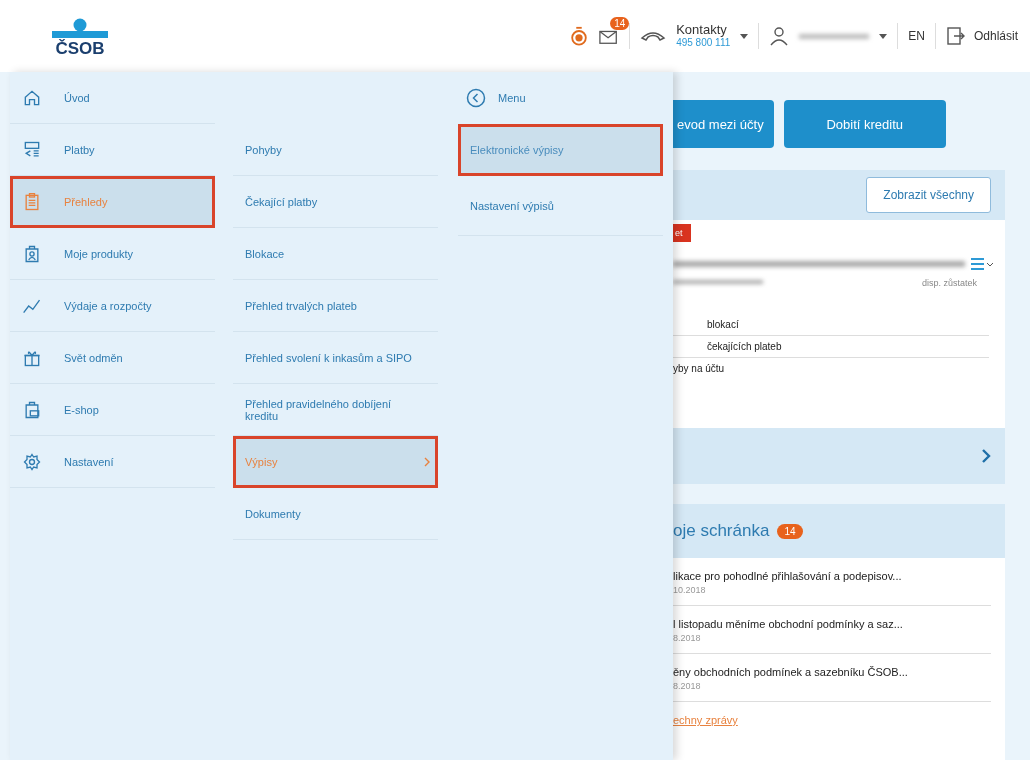  I want to click on payments-icon, so click(32, 149).